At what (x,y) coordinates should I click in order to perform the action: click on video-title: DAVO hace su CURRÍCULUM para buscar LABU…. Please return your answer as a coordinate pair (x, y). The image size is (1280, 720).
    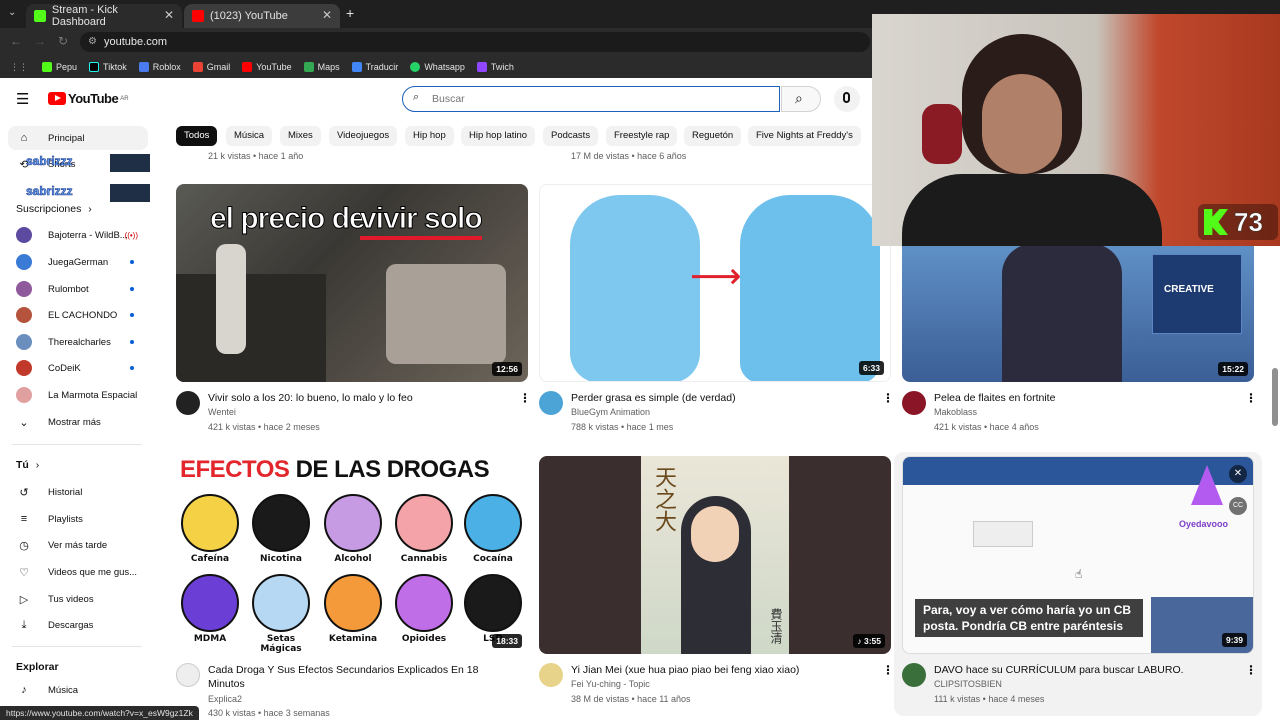
    Looking at the image, I should click on (1084, 670).